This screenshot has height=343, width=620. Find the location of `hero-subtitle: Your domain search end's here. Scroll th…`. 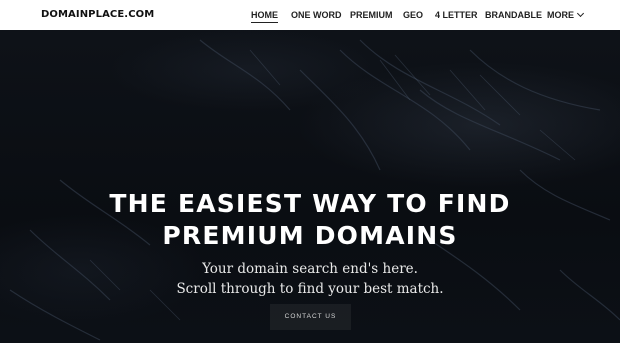

hero-subtitle: Your domain search end's here. Scroll th… is located at coordinates (310, 279).